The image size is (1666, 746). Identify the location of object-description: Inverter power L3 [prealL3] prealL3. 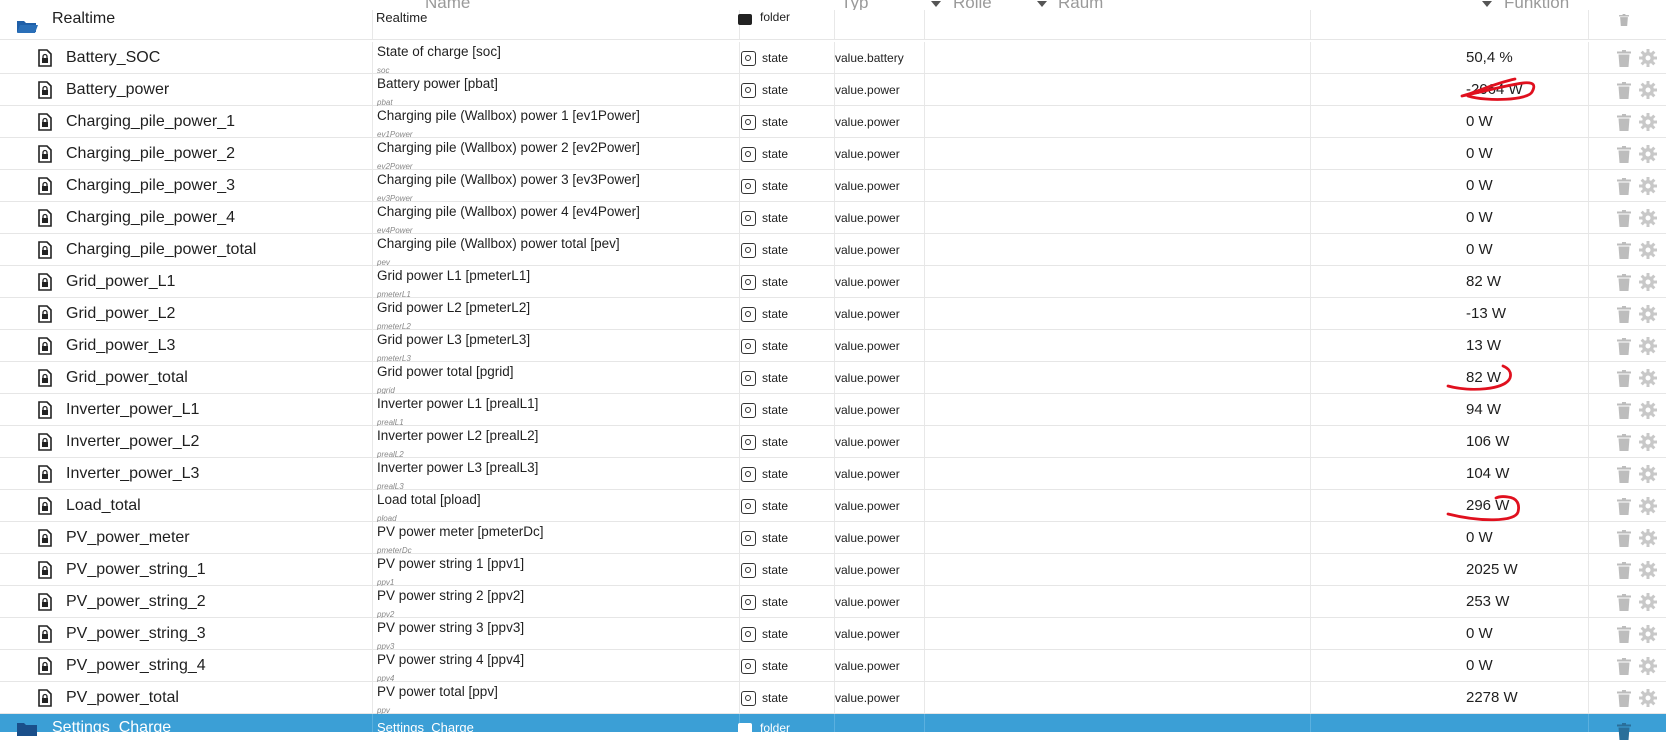
(557, 477).